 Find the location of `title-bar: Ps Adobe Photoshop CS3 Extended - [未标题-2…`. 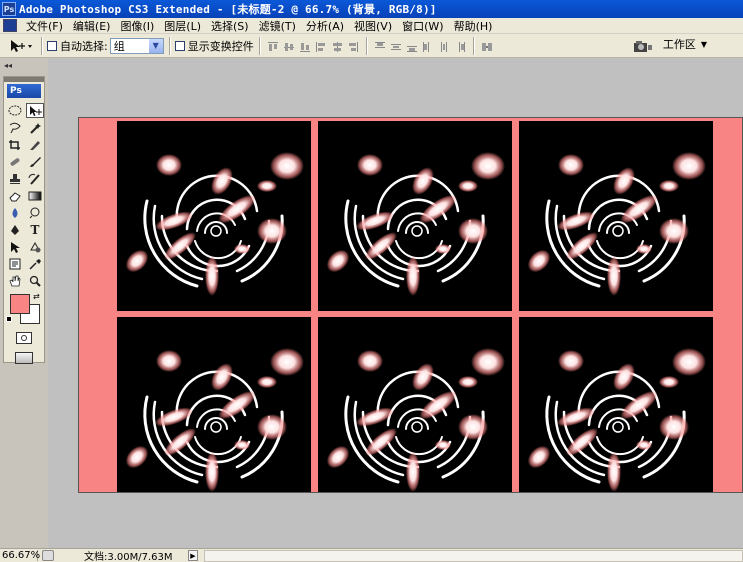

title-bar: Ps Adobe Photoshop CS3 Extended - [未标题-2… is located at coordinates (371, 9).